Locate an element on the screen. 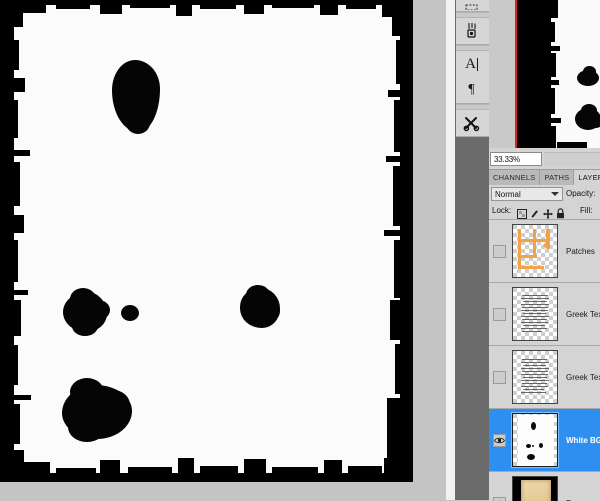 This screenshot has height=501, width=600. text-cursor-icon is located at coordinates (477, 64).